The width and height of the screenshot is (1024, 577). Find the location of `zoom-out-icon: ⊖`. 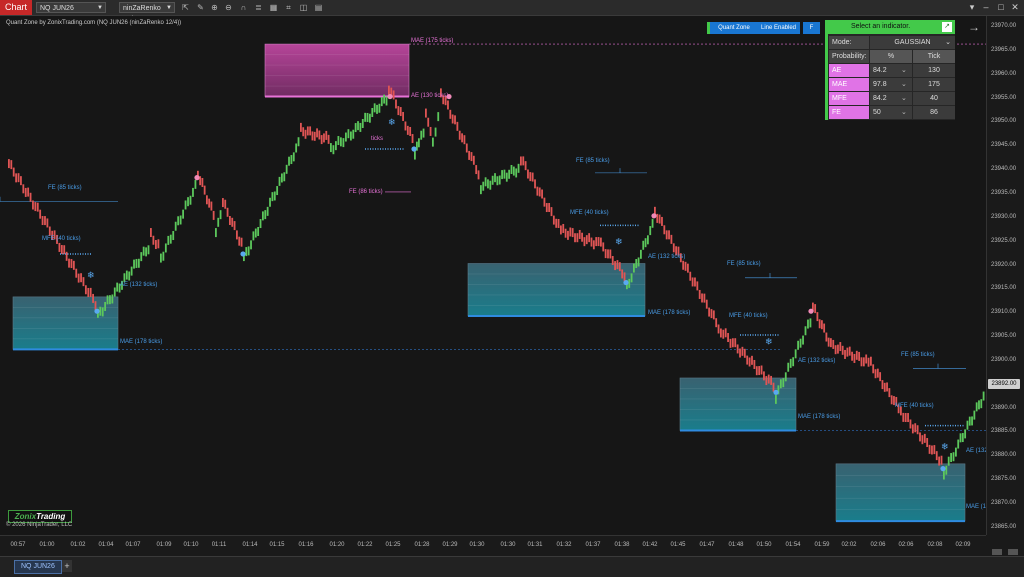

zoom-out-icon: ⊖ is located at coordinates (228, 7).